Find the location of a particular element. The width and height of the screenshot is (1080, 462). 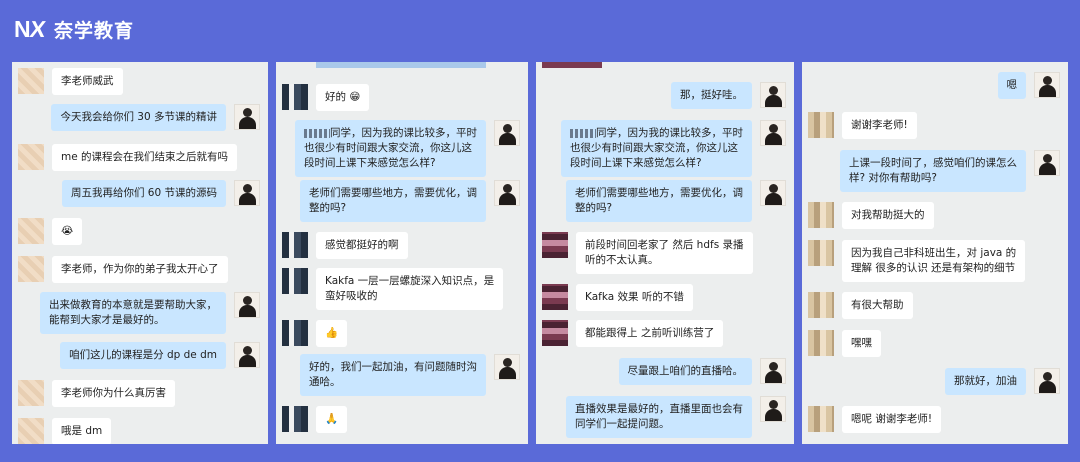

message-bubble: 对我帮助挺大的 is located at coordinates (888, 215).